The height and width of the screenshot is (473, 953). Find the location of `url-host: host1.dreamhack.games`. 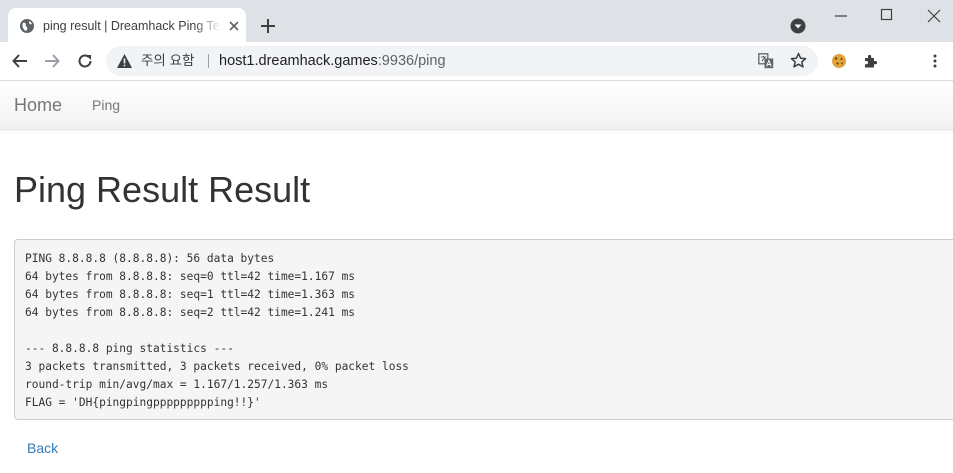

url-host: host1.dreamhack.games is located at coordinates (298, 61).